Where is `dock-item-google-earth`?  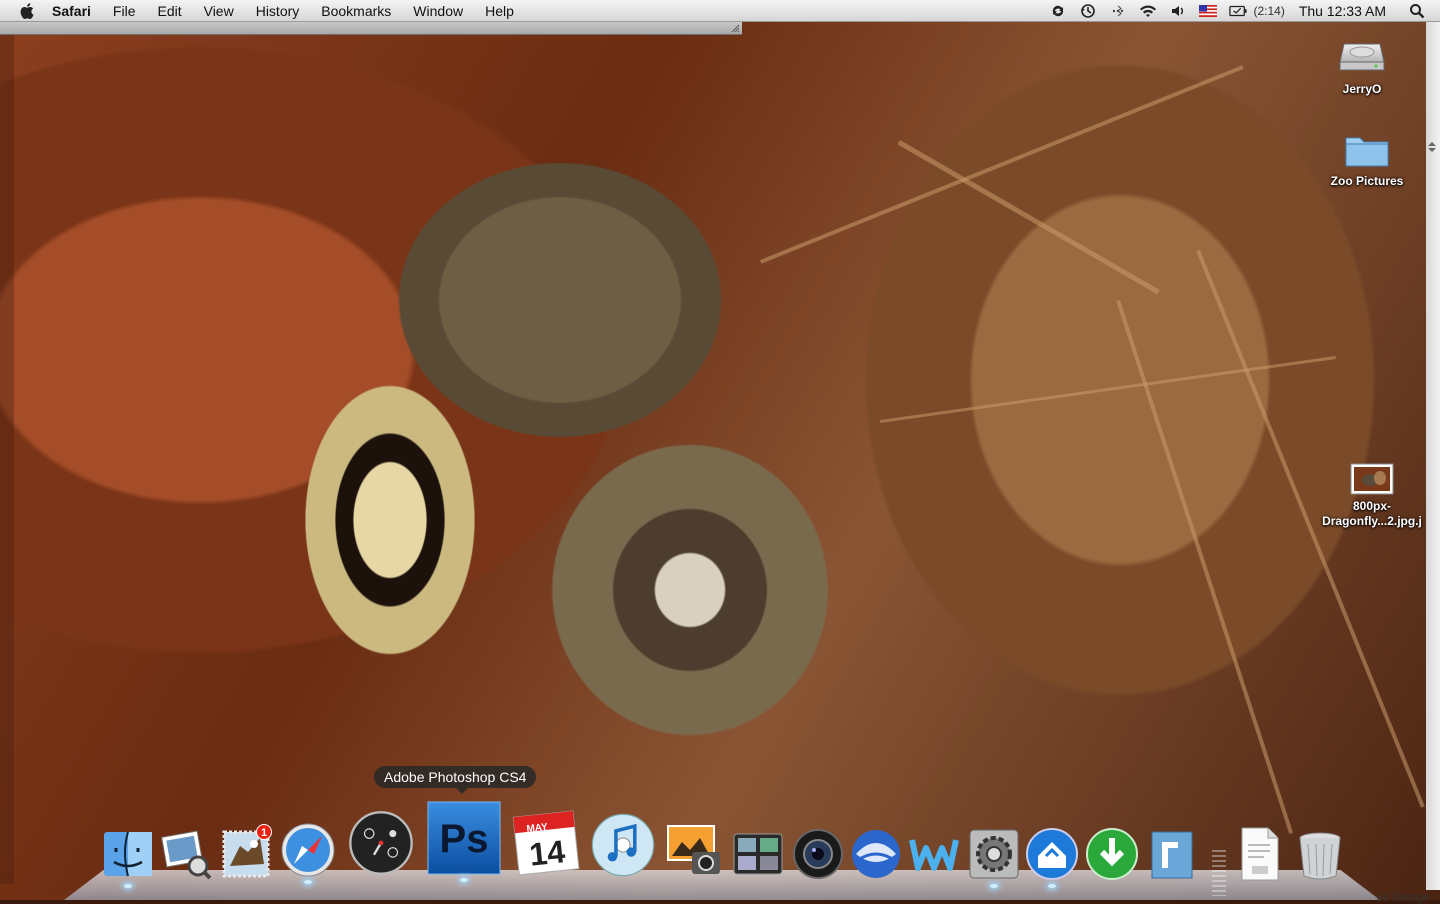
dock-item-google-earth is located at coordinates (876, 854).